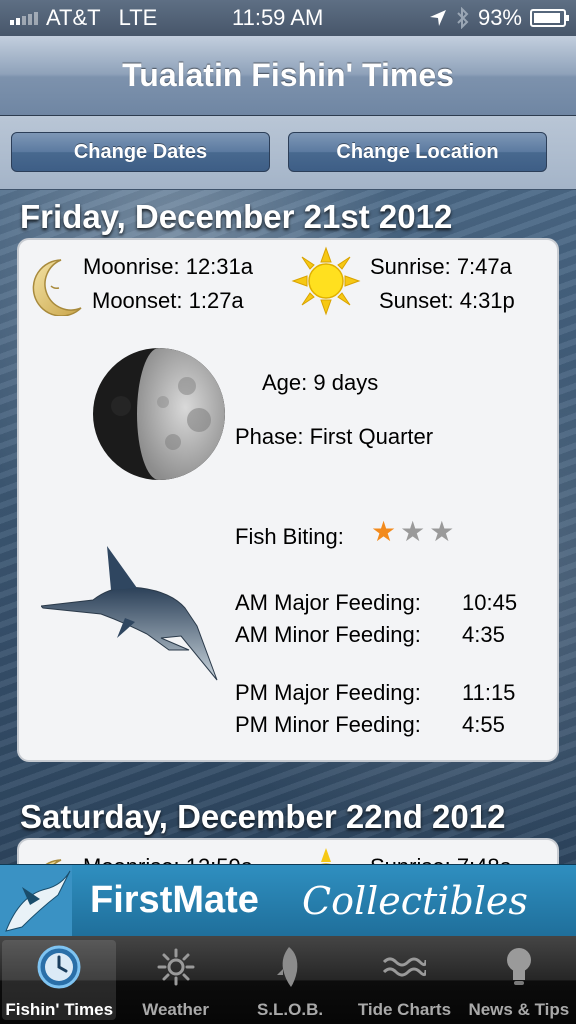 The image size is (576, 1024). I want to click on tab-label: Tide Charts, so click(404, 1009).